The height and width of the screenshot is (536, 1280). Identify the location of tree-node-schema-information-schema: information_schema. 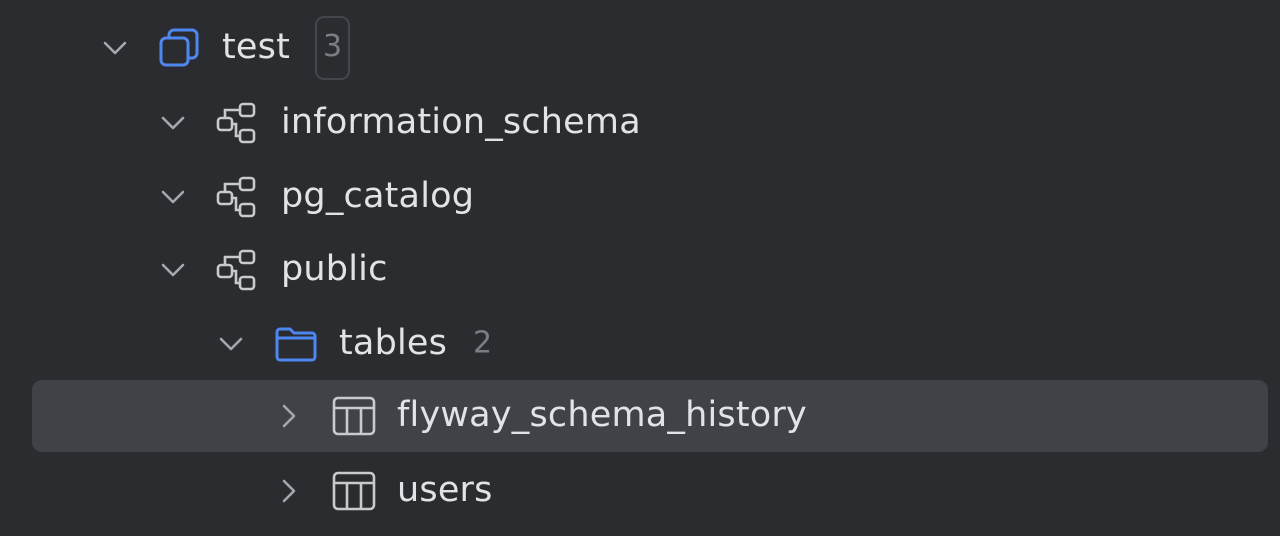
(640, 122).